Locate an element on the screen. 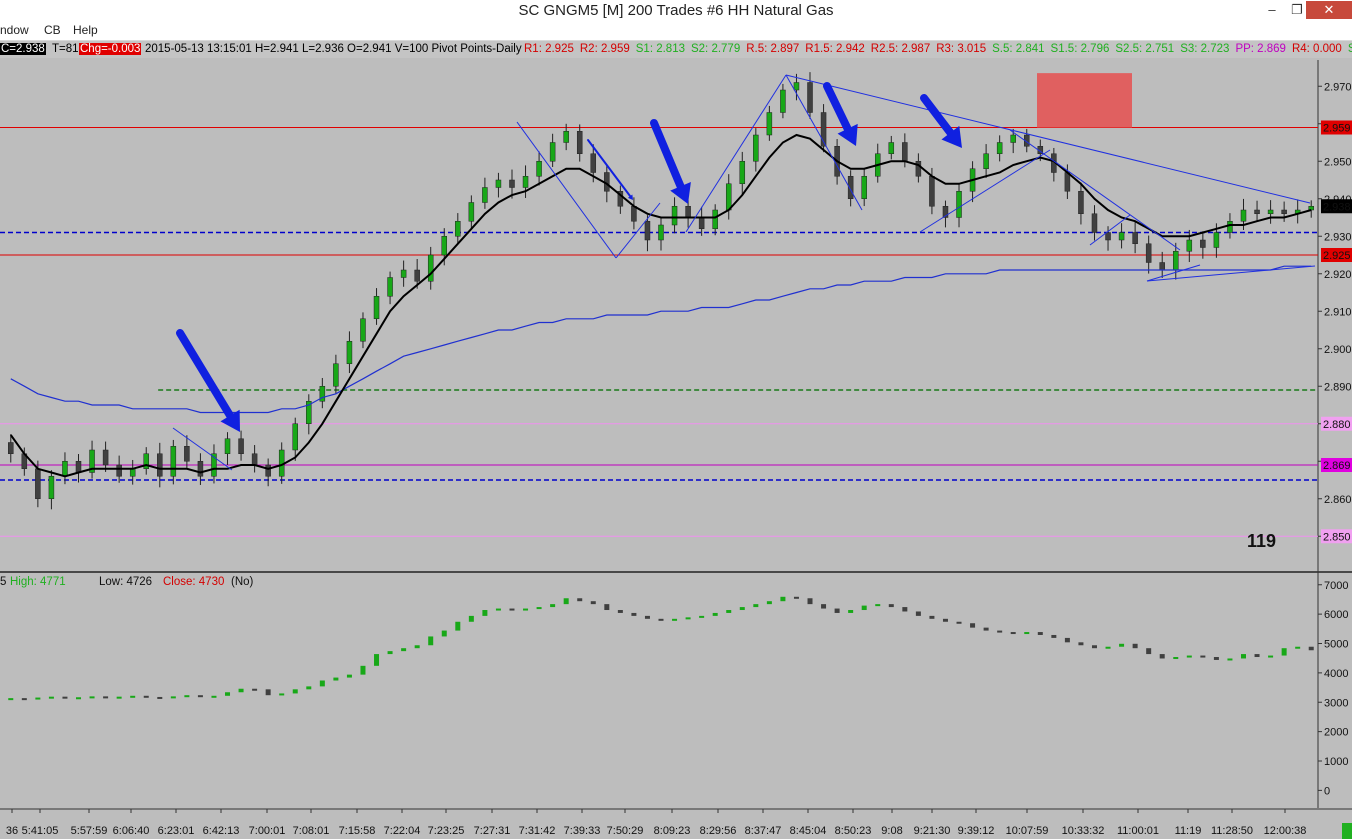  indicator-low: Low: 4726 is located at coordinates (125, 582).